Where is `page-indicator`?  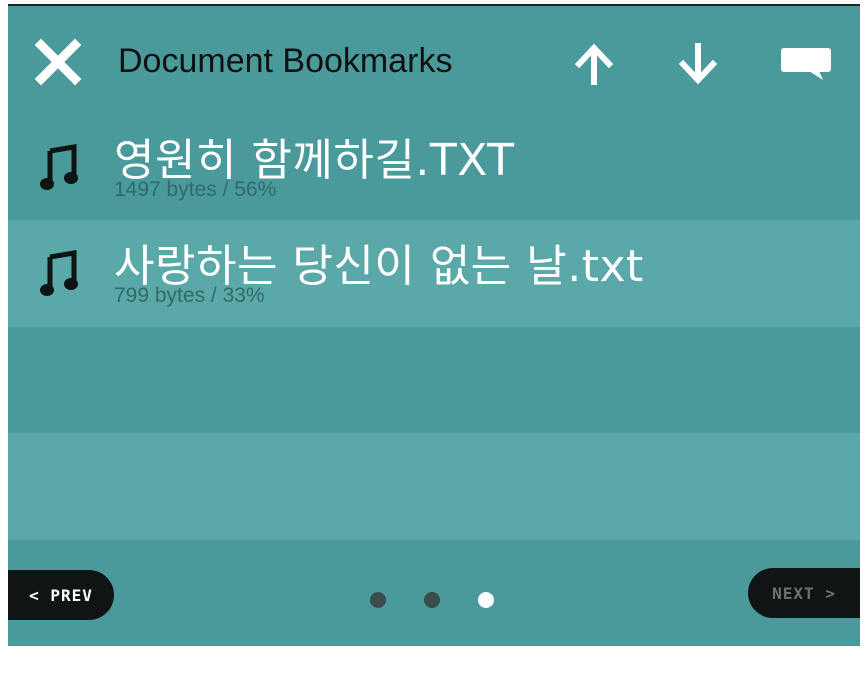 page-indicator is located at coordinates (433, 602).